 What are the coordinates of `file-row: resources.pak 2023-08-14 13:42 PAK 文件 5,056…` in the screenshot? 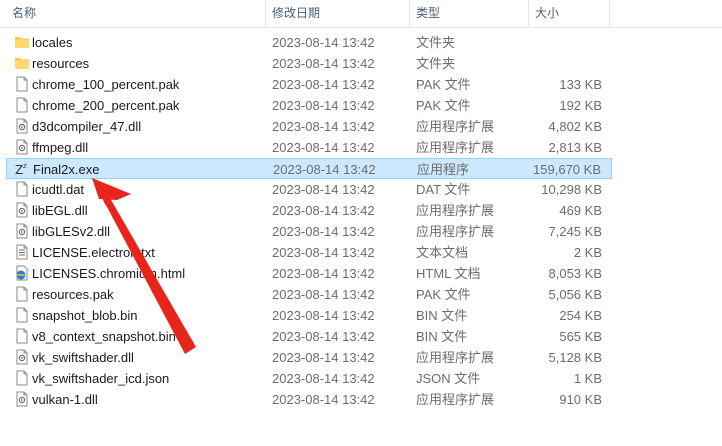 It's located at (309, 294).